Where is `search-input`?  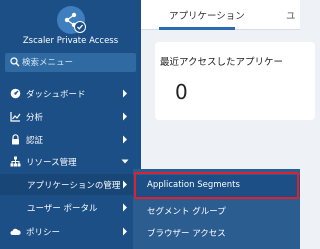
search-input is located at coordinates (77, 62).